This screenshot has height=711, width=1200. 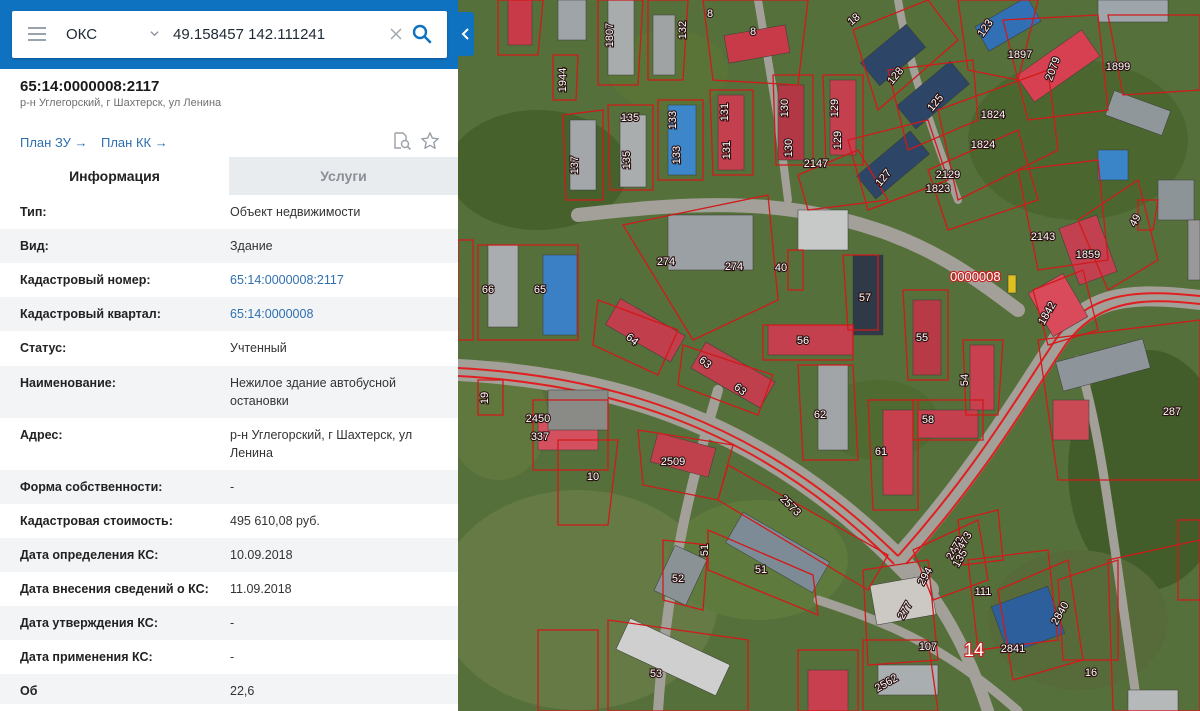 I want to click on info-row: Дата утверждения КС: -, so click(x=229, y=623).